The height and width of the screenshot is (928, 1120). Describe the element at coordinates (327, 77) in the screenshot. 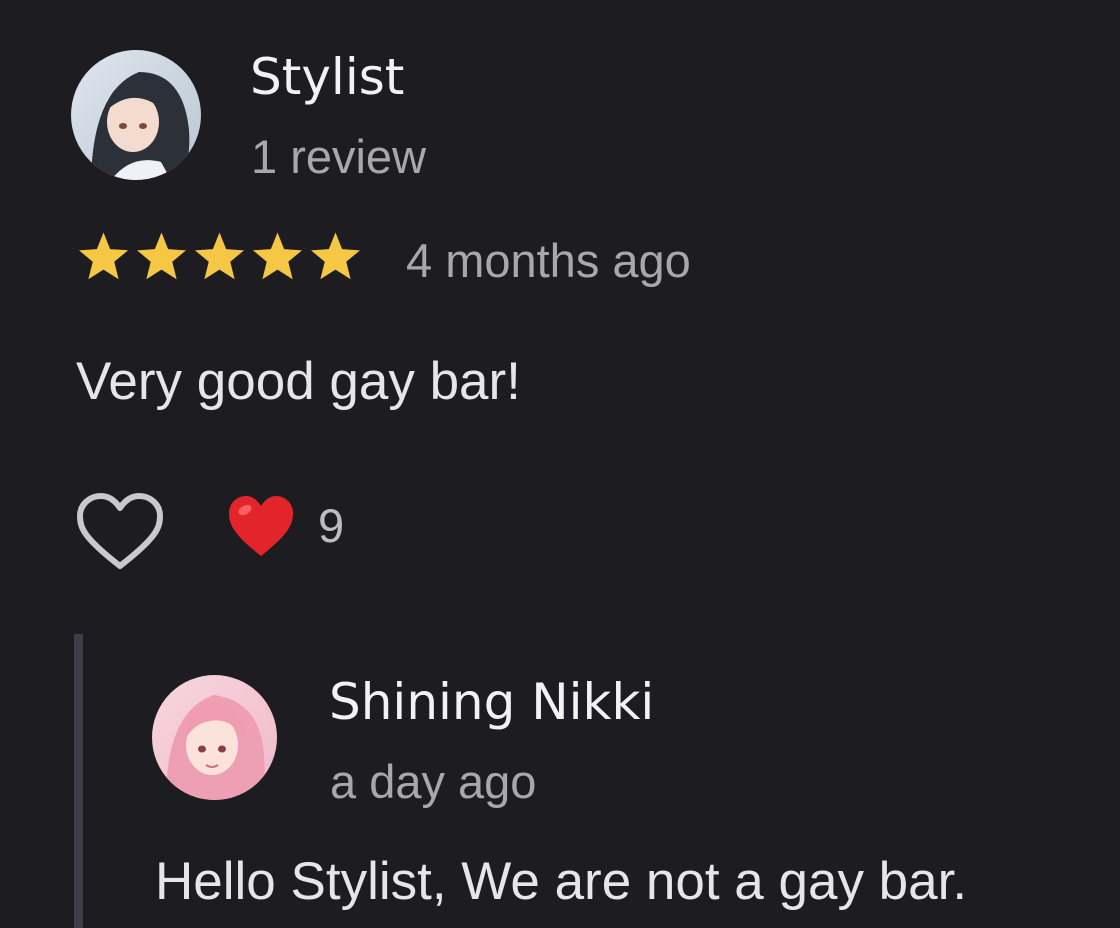

I see `reviewer-name: Stylist` at that location.